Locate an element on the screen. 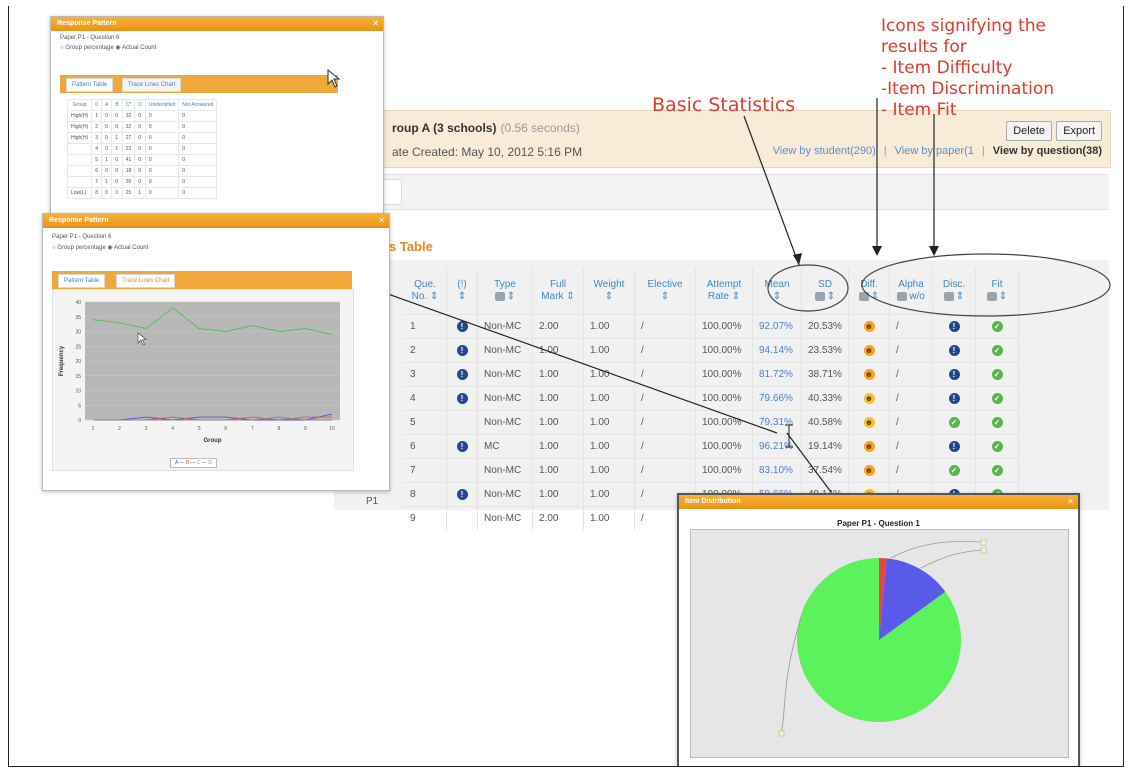  y-axis-label: Frequency is located at coordinates (62, 360).